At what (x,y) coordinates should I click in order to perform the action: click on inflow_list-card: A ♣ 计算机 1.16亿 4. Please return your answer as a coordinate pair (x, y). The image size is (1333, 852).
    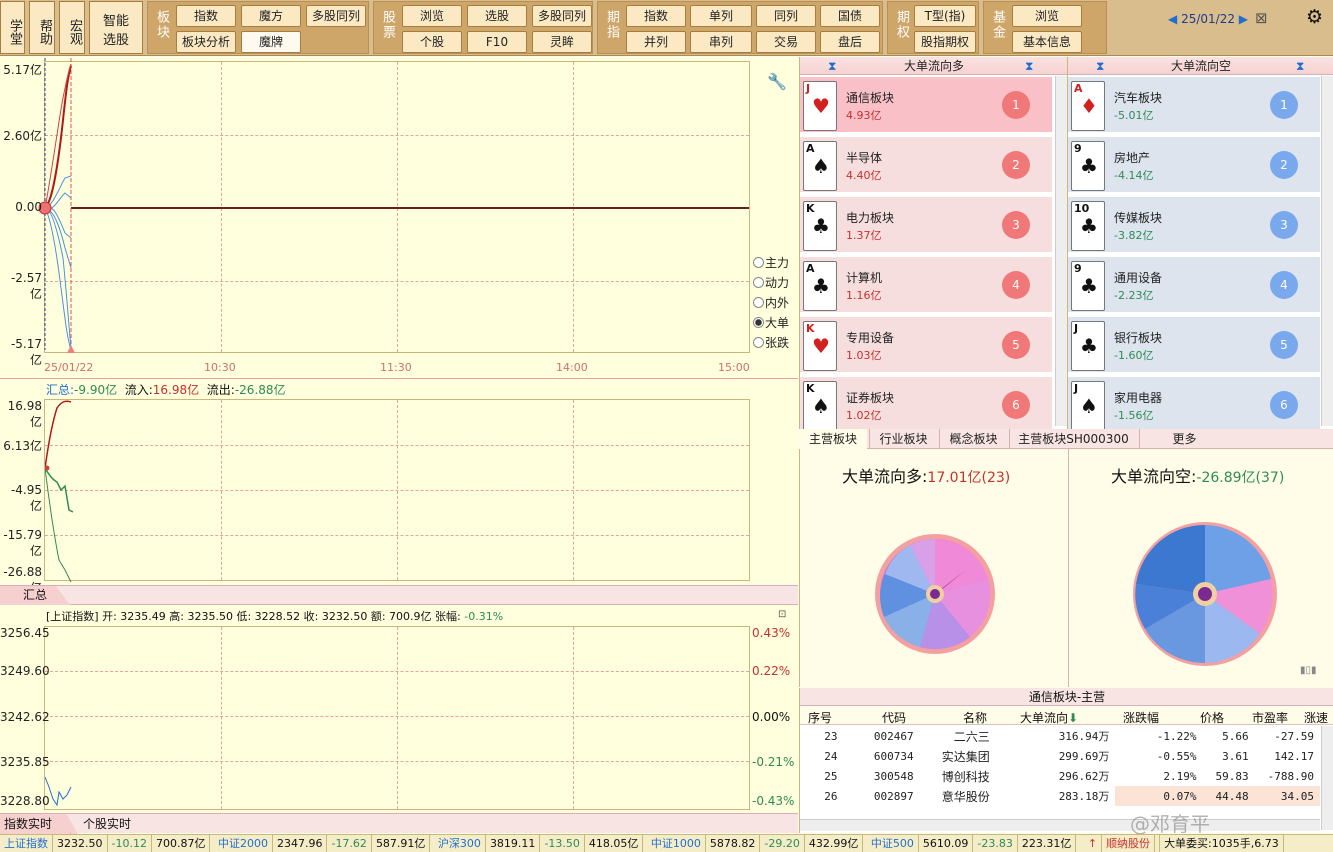
    Looking at the image, I should click on (926, 285).